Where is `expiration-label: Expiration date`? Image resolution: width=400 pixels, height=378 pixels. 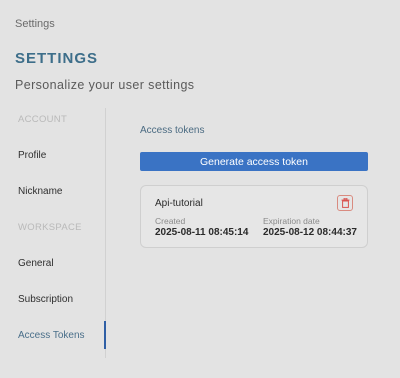 expiration-label: Expiration date is located at coordinates (291, 221).